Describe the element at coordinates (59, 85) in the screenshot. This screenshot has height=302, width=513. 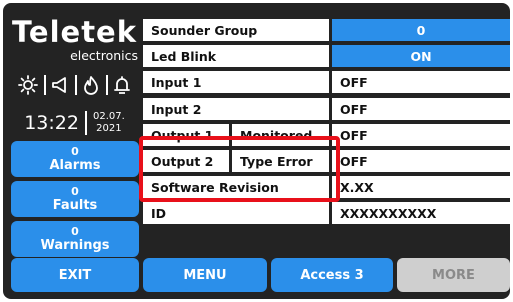
I see `speaker-icon` at that location.